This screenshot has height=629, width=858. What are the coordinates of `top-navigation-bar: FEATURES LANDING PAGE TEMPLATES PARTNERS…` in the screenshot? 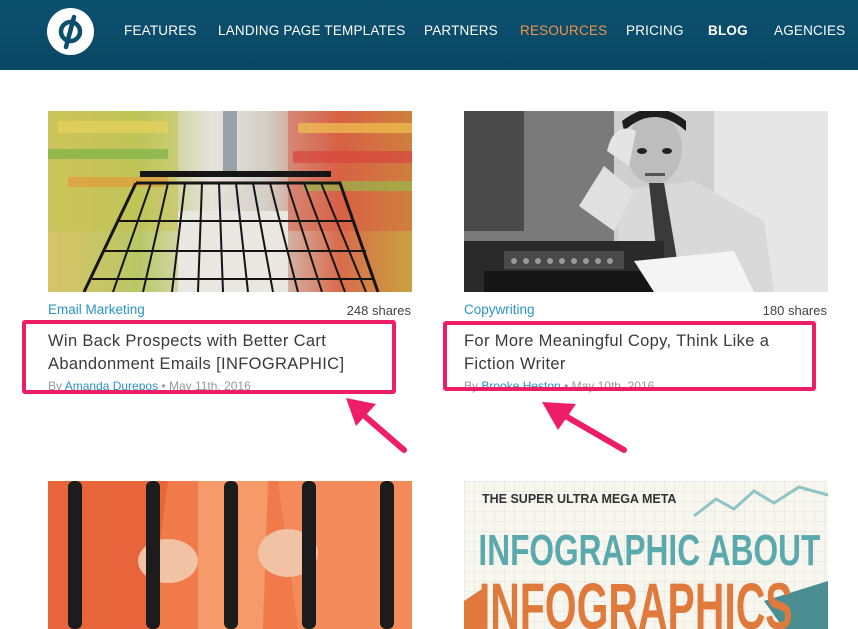 It's located at (429, 35).